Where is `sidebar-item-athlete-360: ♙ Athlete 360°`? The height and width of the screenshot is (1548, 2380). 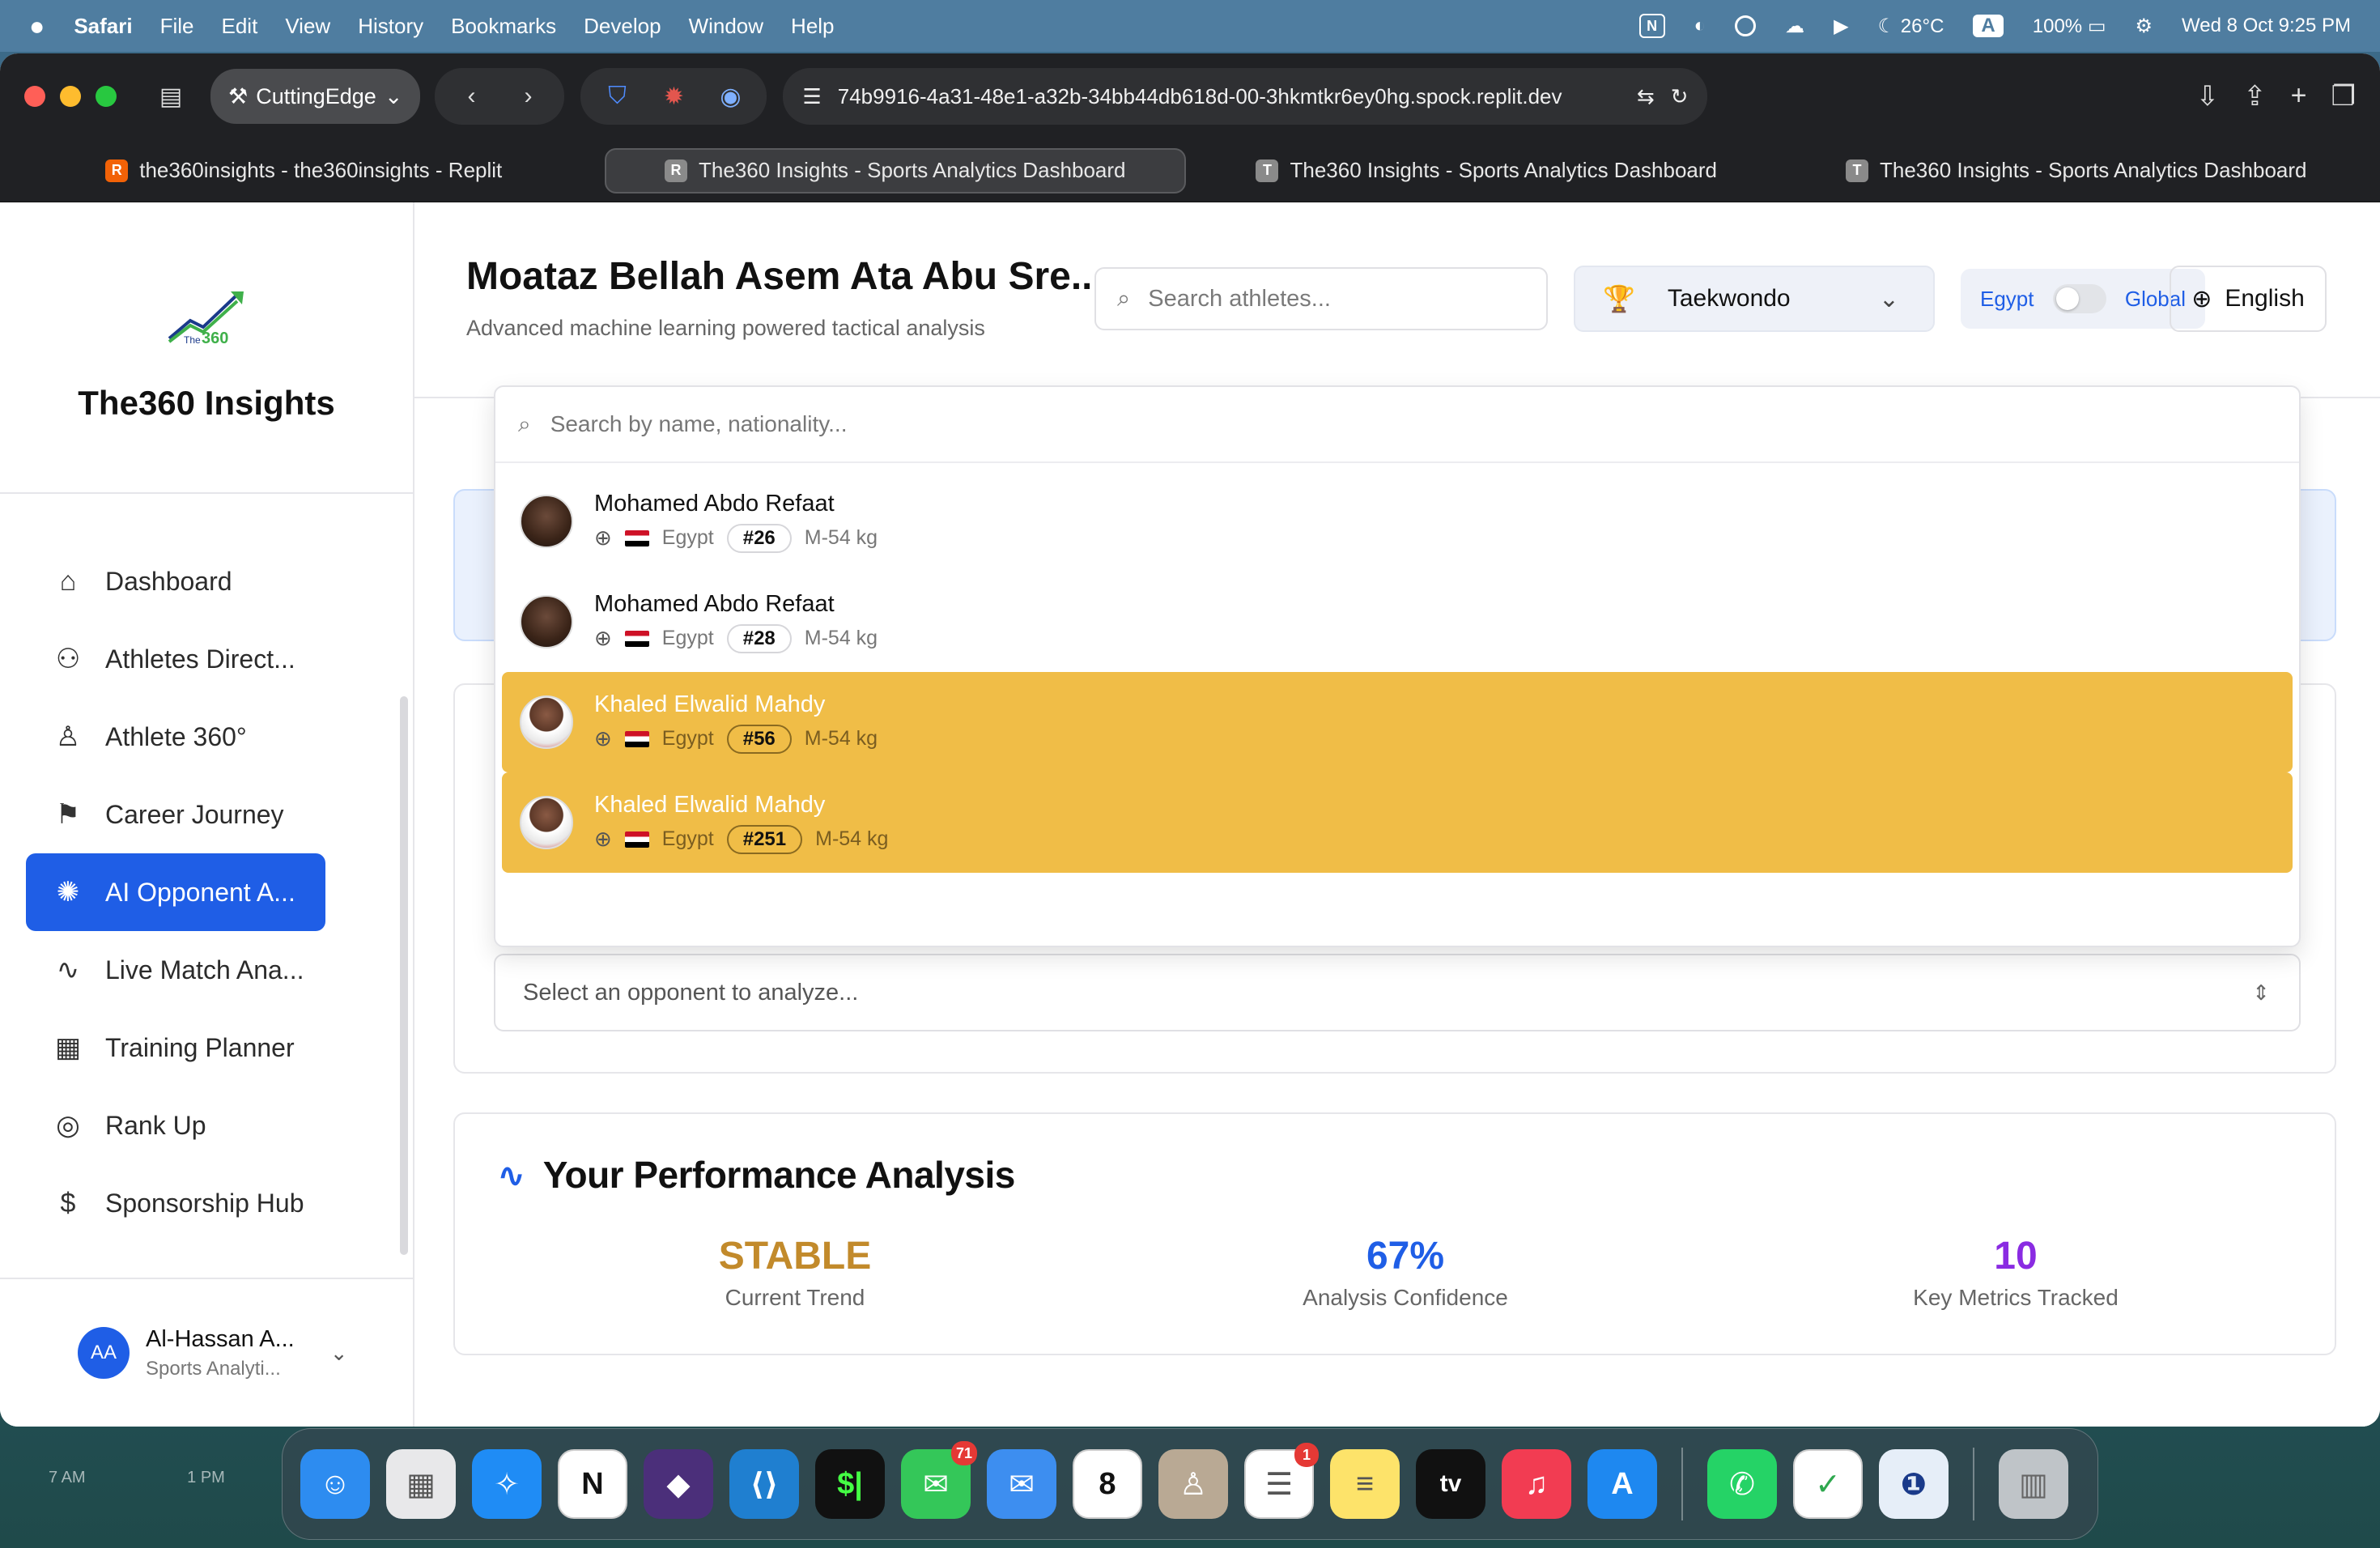
sidebar-item-athlete-360: ♙ Athlete 360° is located at coordinates (176, 737).